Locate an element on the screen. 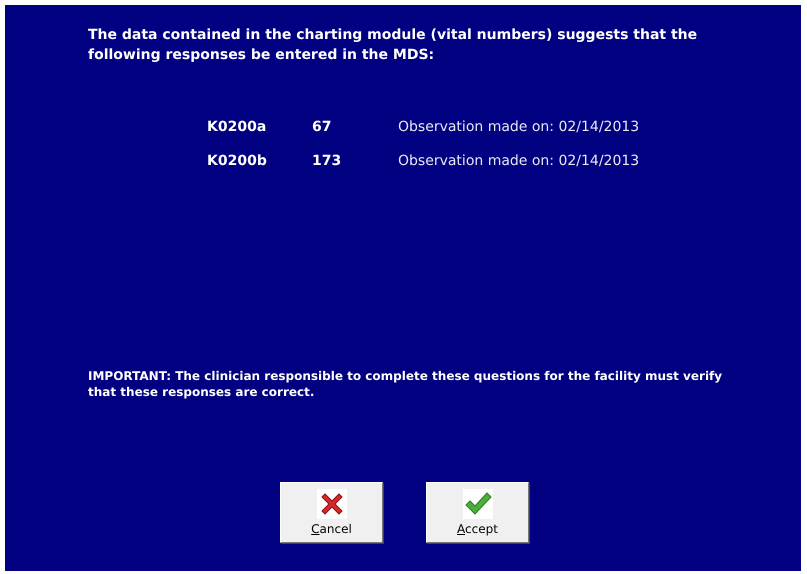  notice-text: IMPORTANT: The clinician responsible to complete these questions for the facility must verify that these responses are correct. is located at coordinates (406, 384).